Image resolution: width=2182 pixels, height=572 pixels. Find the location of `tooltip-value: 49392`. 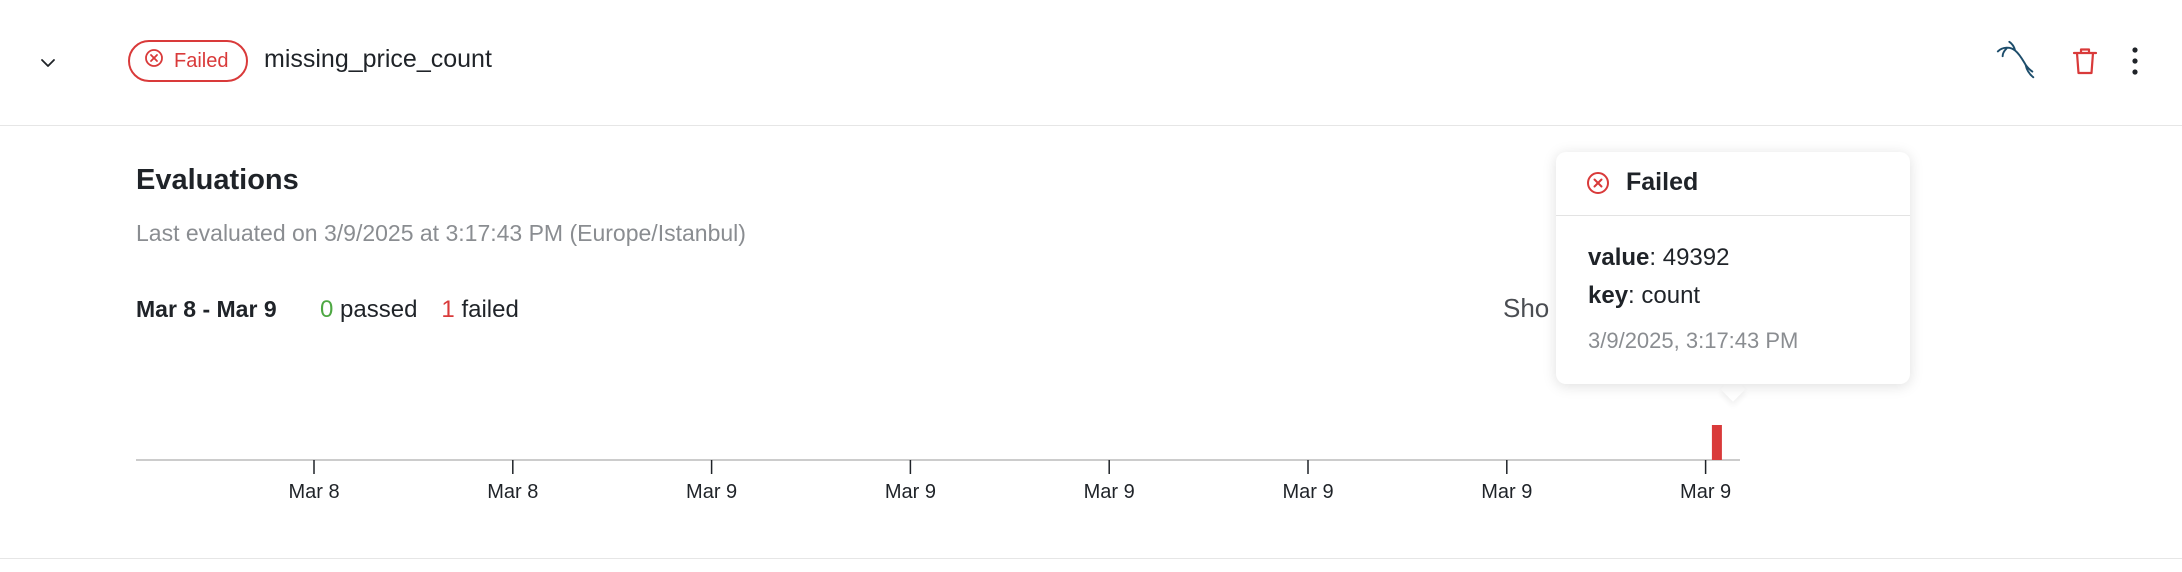

tooltip-value: 49392 is located at coordinates (1696, 257).